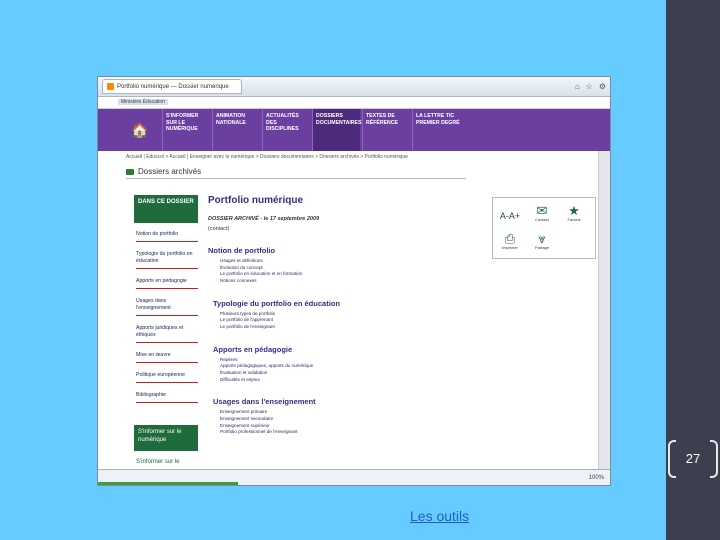 This screenshot has width=720, height=540. What do you see at coordinates (166, 438) in the screenshot?
I see `sidebar-informer-box: S'informer sur le numérique` at bounding box center [166, 438].